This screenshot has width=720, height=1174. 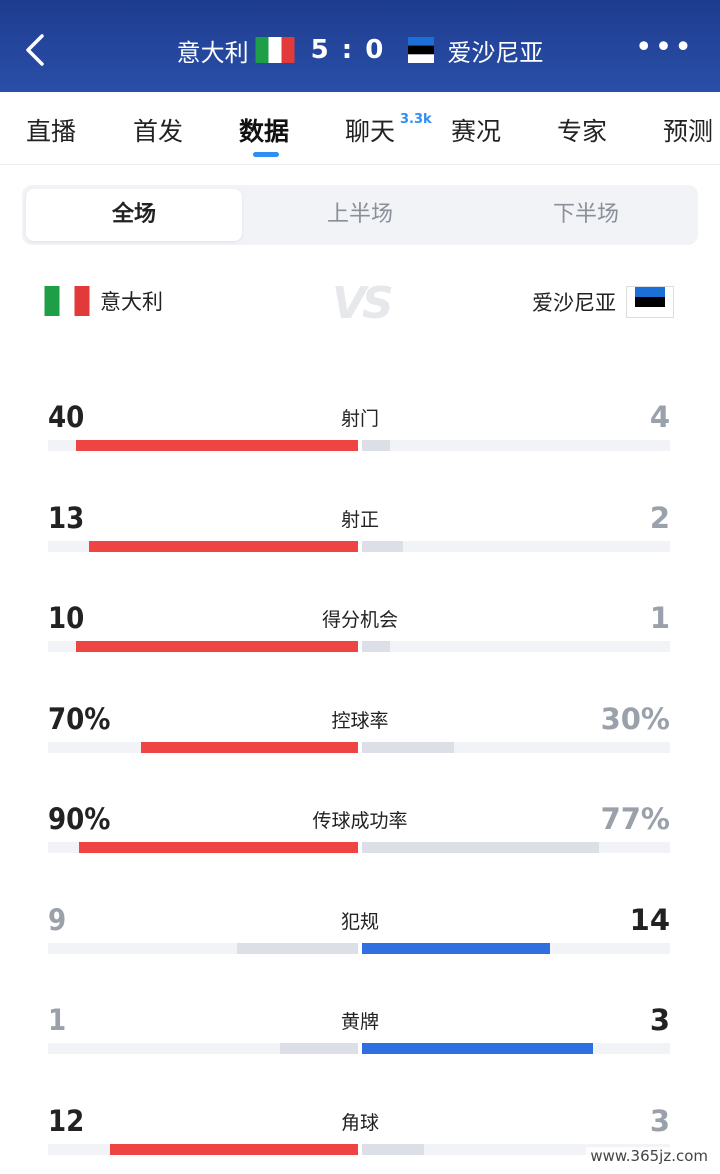 I want to click on stat-row: 90% 传球成功率 77%, so click(x=360, y=837).